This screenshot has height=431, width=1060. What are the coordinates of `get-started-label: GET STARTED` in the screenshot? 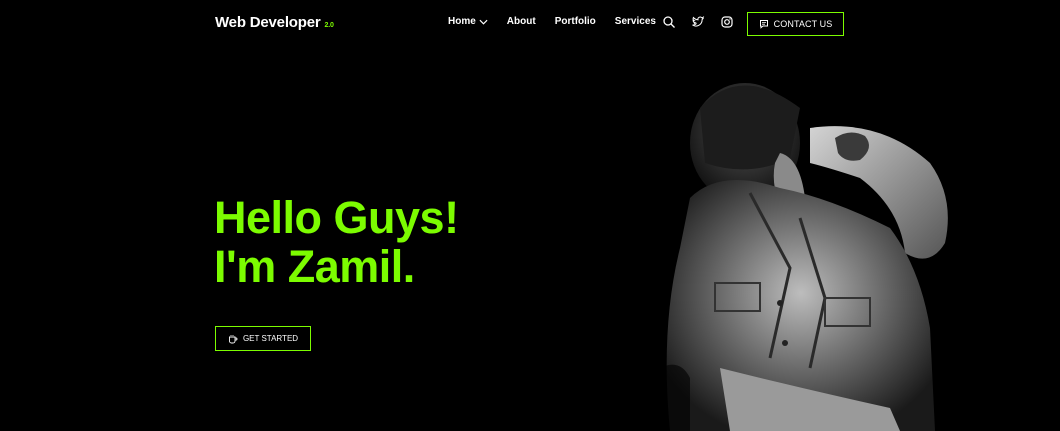 It's located at (270, 338).